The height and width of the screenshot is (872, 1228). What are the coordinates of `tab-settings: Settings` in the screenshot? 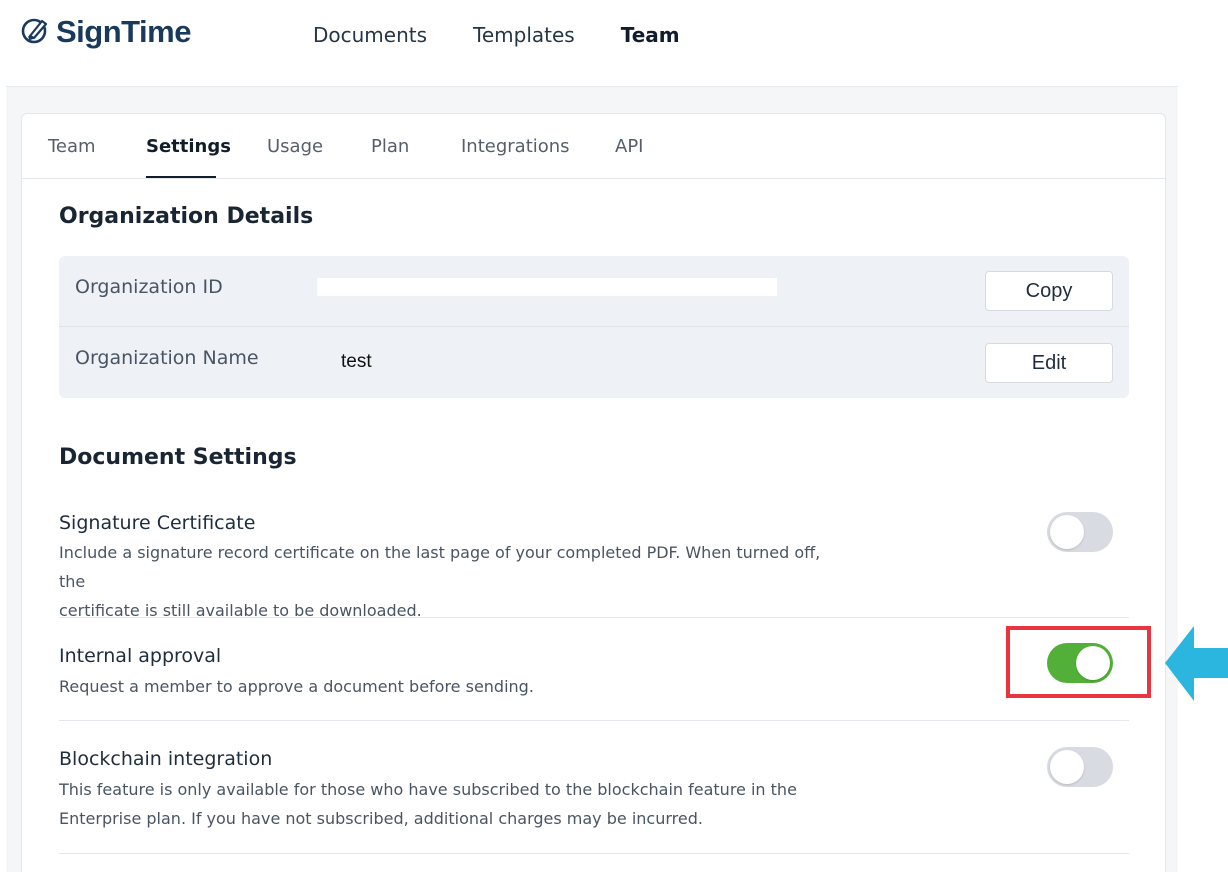 It's located at (188, 146).